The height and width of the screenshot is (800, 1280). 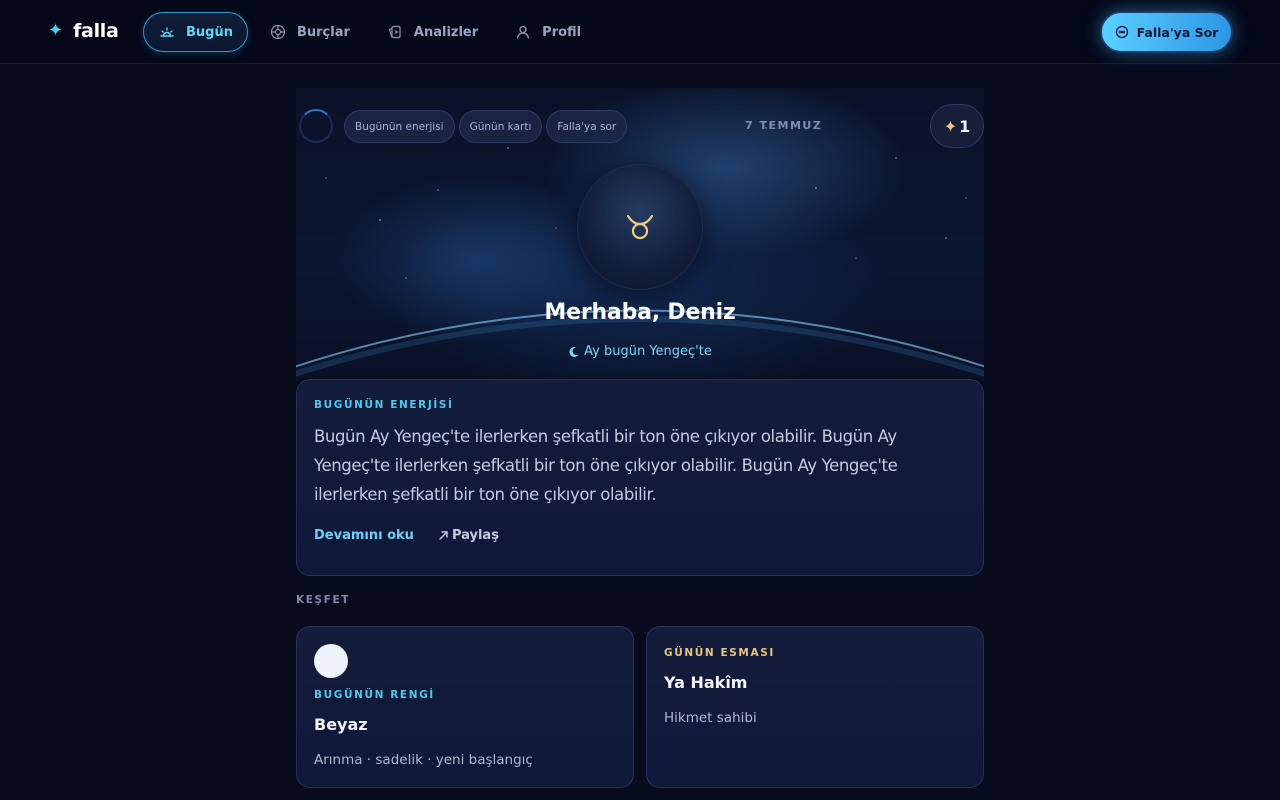 I want to click on zodiac-orb, so click(x=640, y=227).